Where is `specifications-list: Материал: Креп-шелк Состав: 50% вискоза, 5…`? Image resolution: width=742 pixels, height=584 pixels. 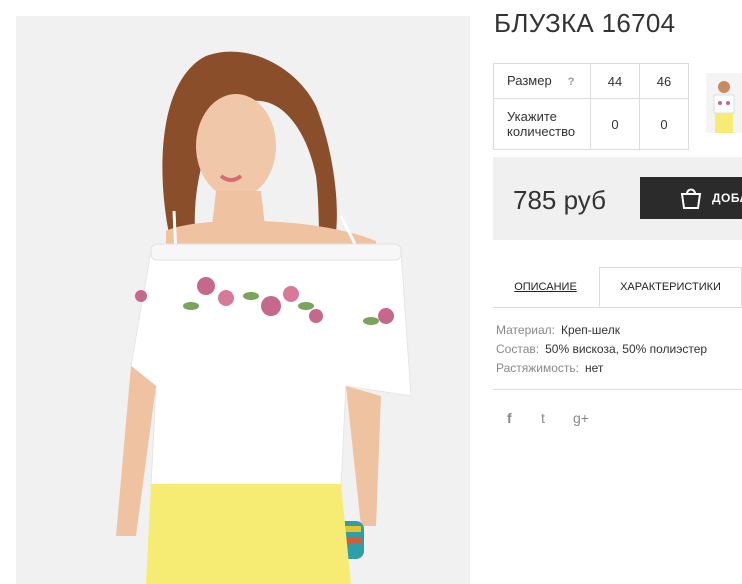
specifications-list: Материал: Креп-шелк Состав: 50% вискоза, 5… is located at coordinates (601, 349).